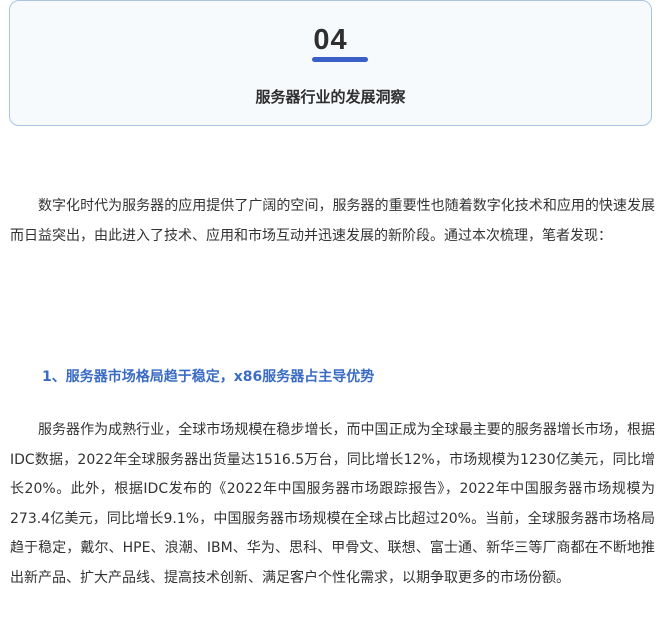 Image resolution: width=663 pixels, height=629 pixels. Describe the element at coordinates (330, 40) in the screenshot. I see `section-number: 04` at that location.